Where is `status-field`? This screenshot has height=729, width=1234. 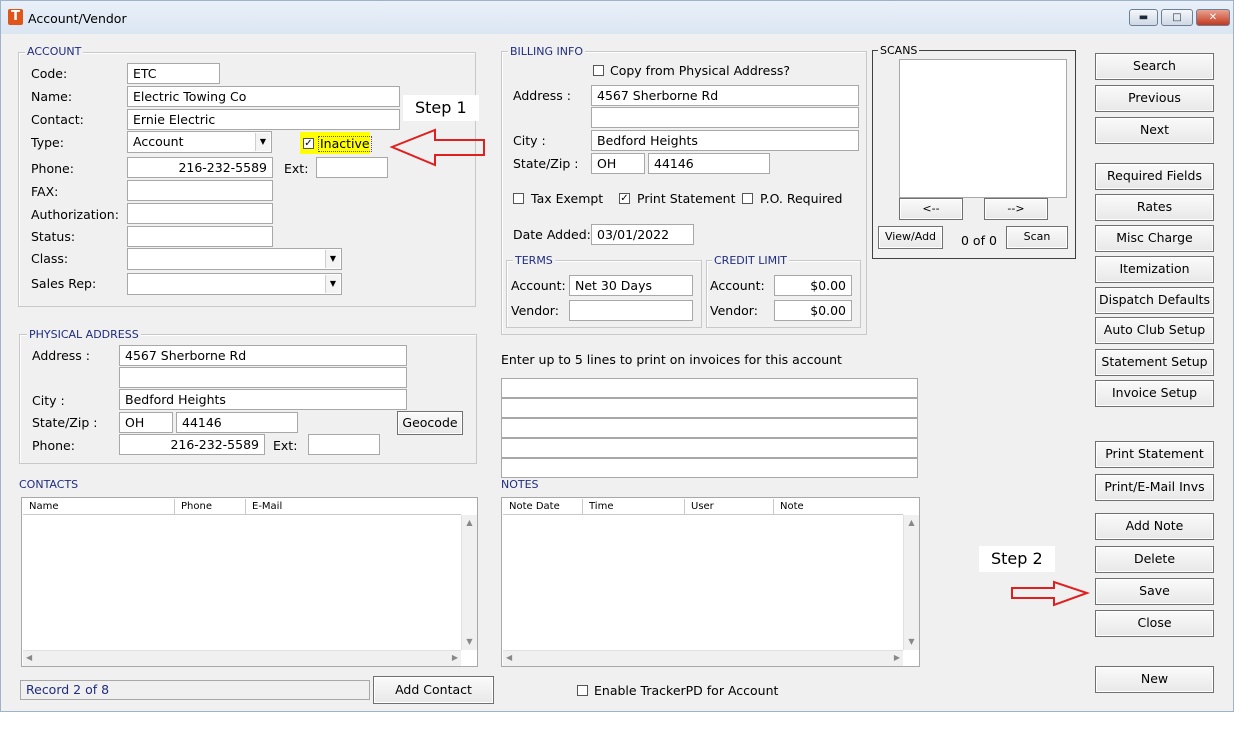
status-field is located at coordinates (200, 236).